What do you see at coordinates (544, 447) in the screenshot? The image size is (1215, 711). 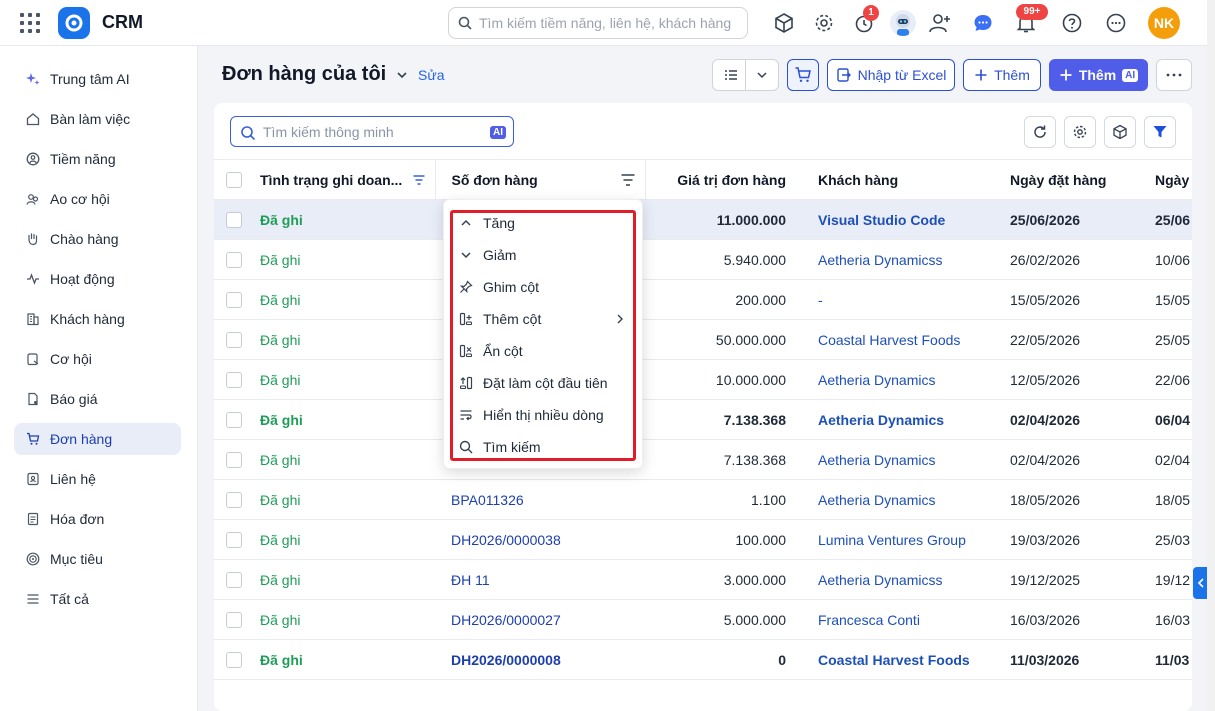 I see `menu-item-search: Tìm kiếm` at bounding box center [544, 447].